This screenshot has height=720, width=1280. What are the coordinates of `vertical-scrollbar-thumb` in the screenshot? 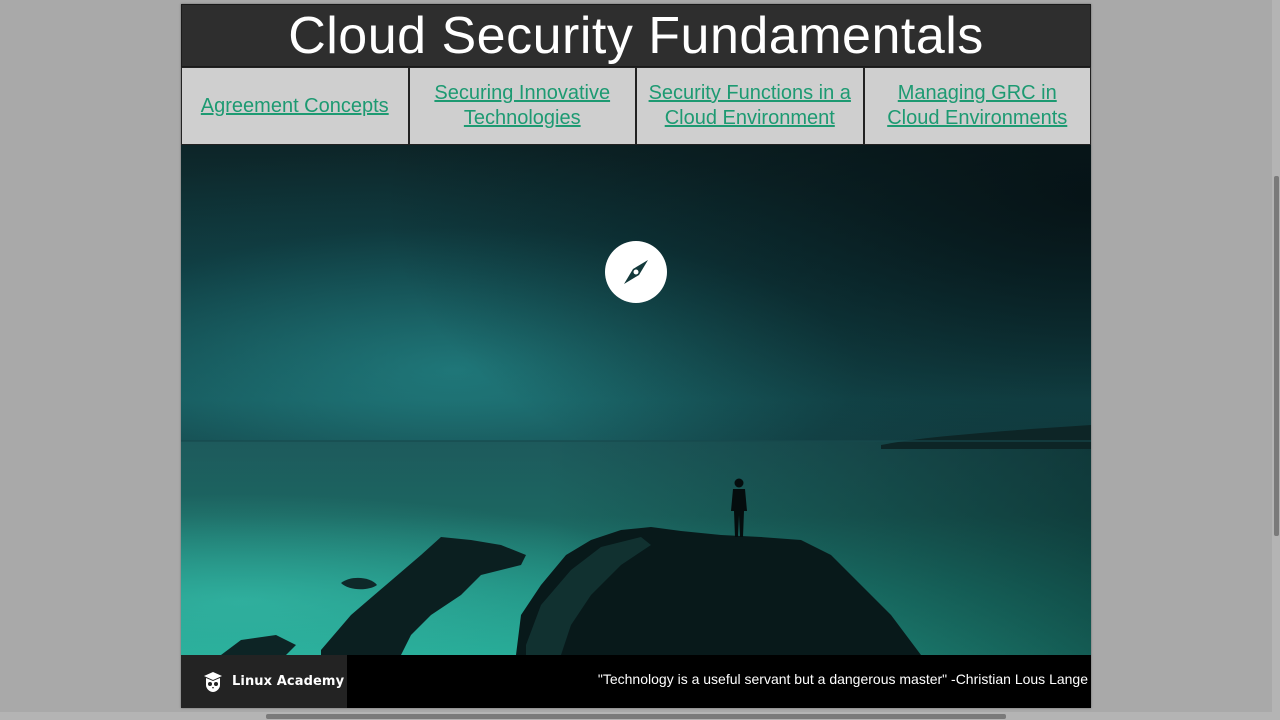 It's located at (1276, 356).